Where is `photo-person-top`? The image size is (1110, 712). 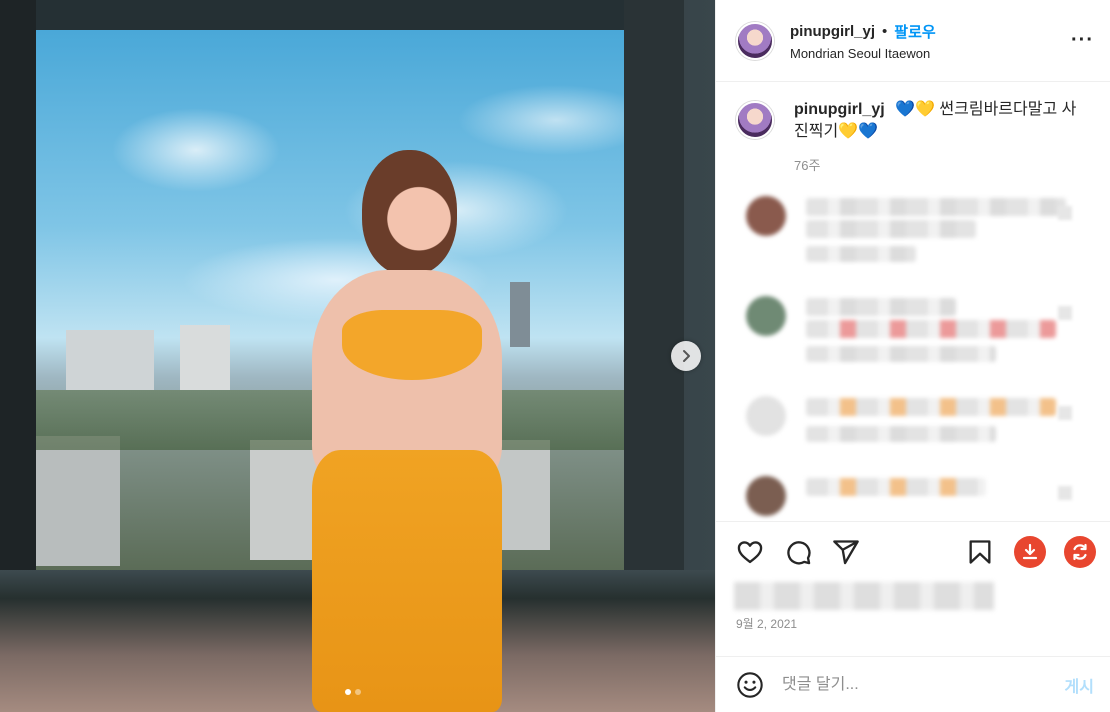 photo-person-top is located at coordinates (412, 345).